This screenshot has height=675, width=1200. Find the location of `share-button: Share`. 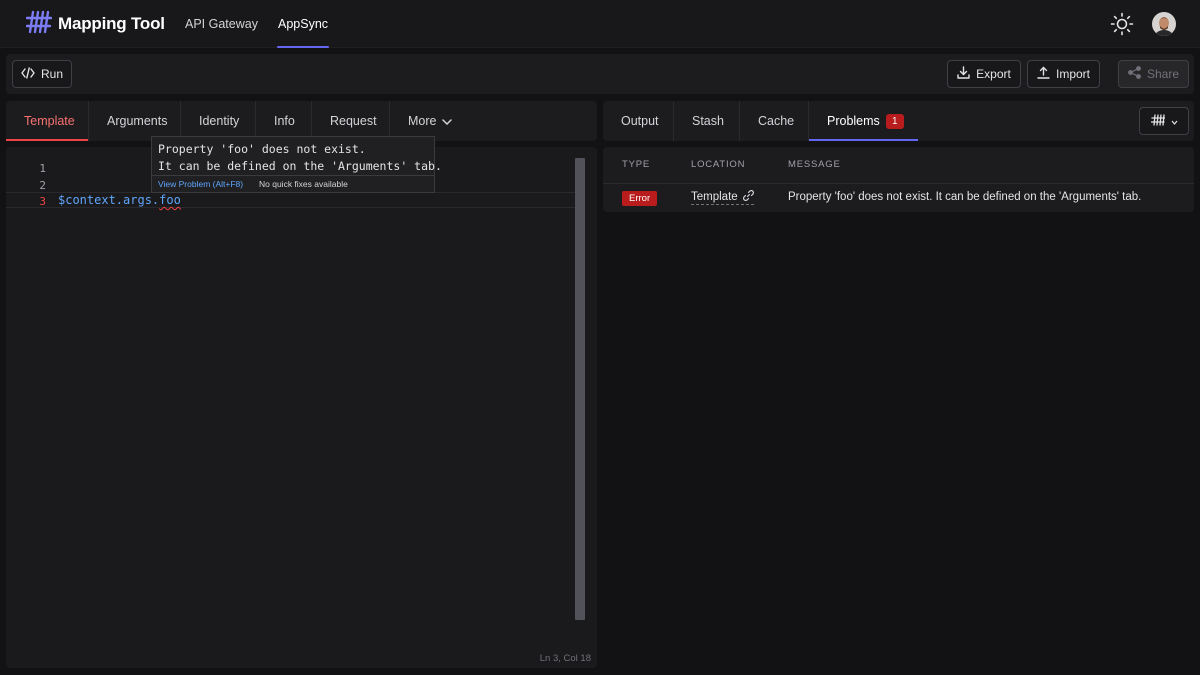

share-button: Share is located at coordinates (1153, 74).